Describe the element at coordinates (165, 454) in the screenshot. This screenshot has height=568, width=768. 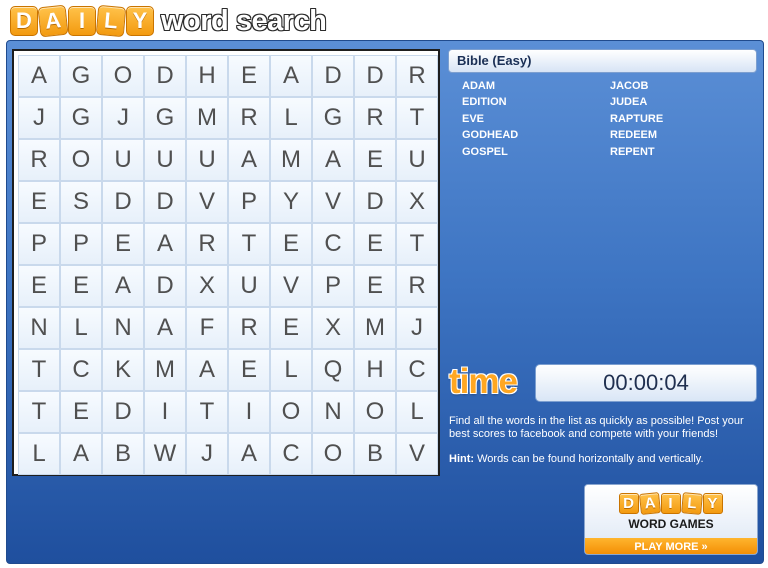
I see `grid-cell: W` at that location.